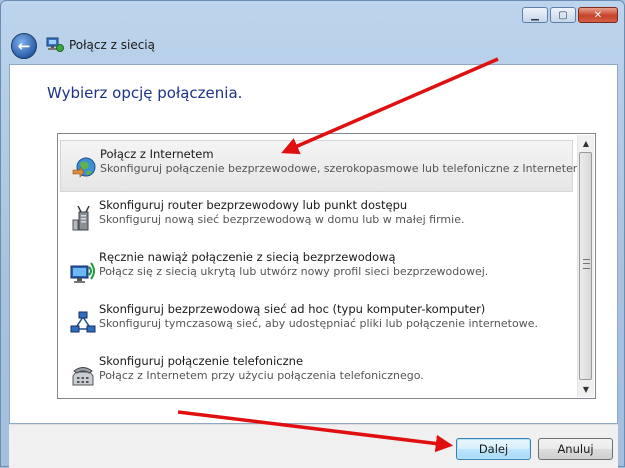 Image resolution: width=625 pixels, height=468 pixels. I want to click on cancel-button: Anuluj, so click(575, 449).